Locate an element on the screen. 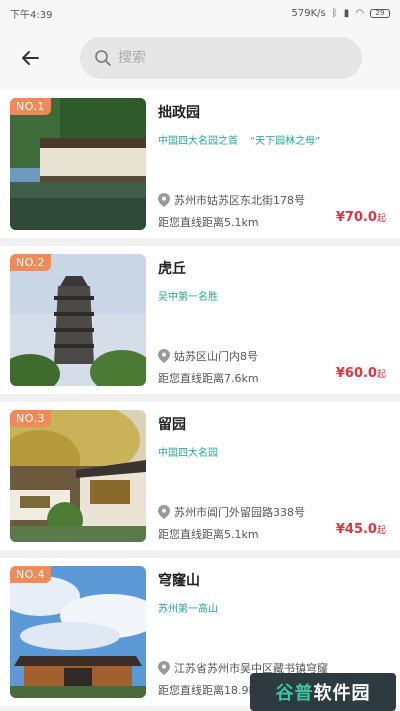 This screenshot has width=400, height=711. arrow-left-icon is located at coordinates (30, 58).